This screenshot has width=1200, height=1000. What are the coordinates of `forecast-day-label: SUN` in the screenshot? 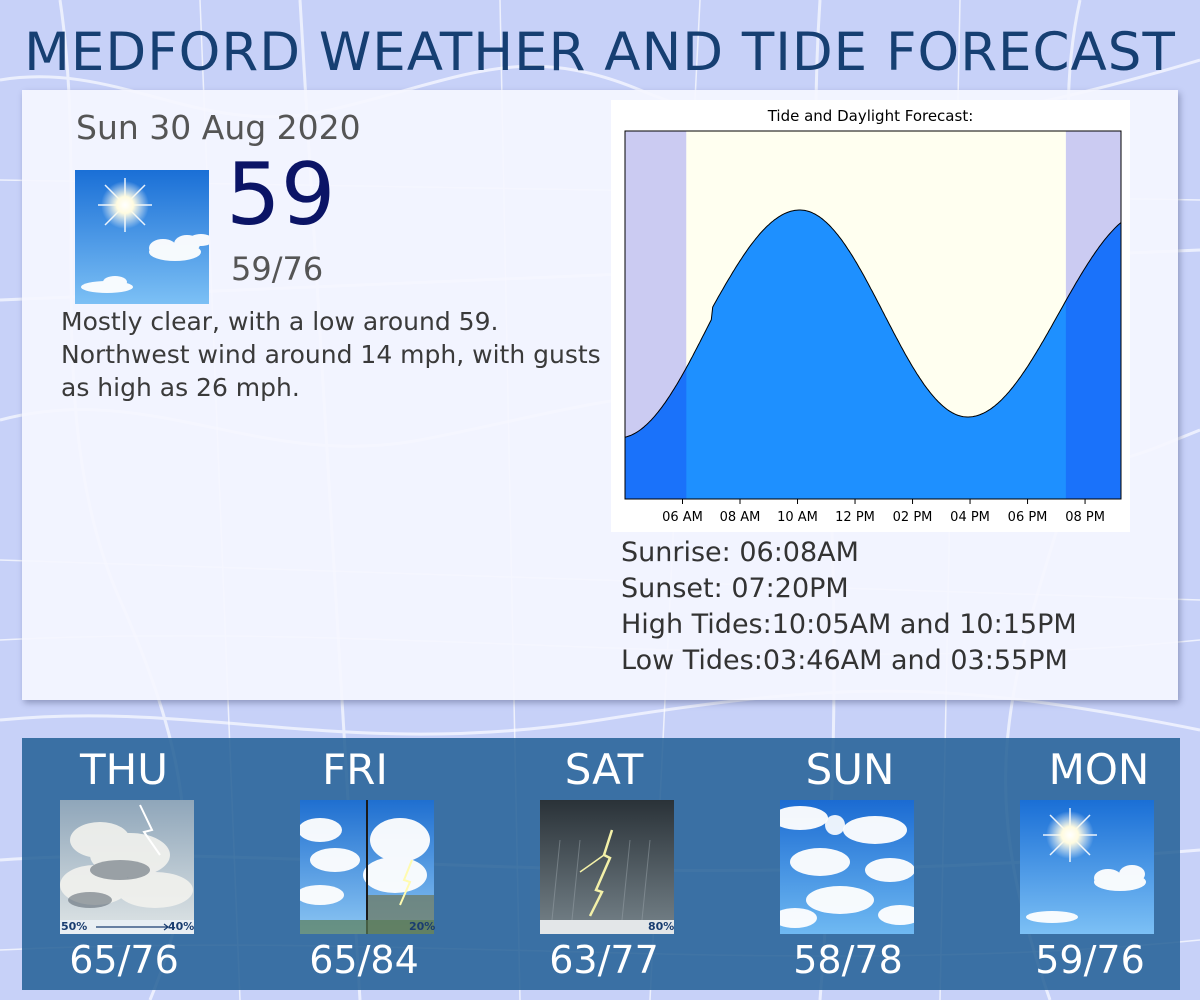 It's located at (850, 769).